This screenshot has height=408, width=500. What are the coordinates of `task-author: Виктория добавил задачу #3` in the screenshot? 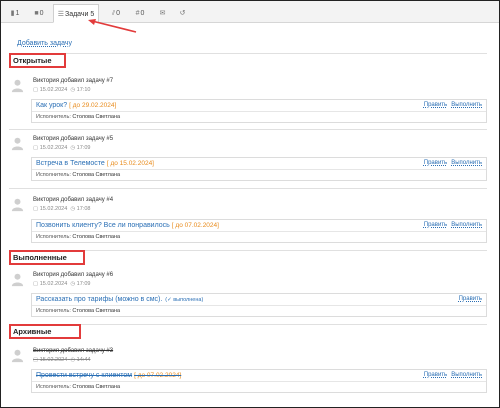 It's located at (73, 351).